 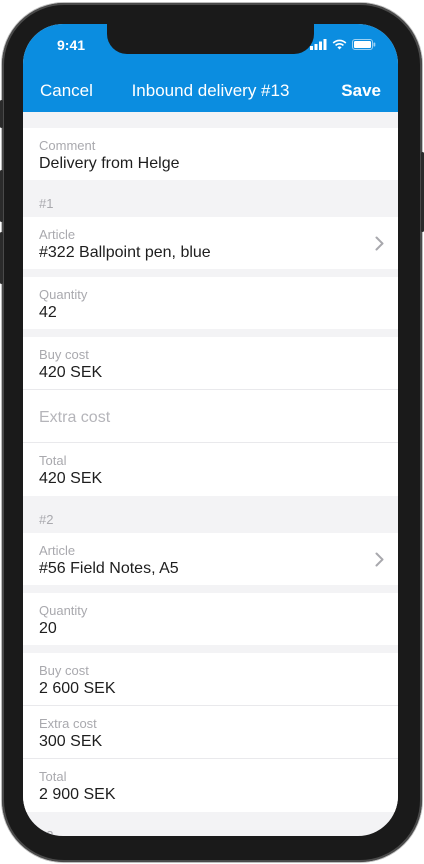 I want to click on section-header-item-1: #1, so click(x=46, y=203).